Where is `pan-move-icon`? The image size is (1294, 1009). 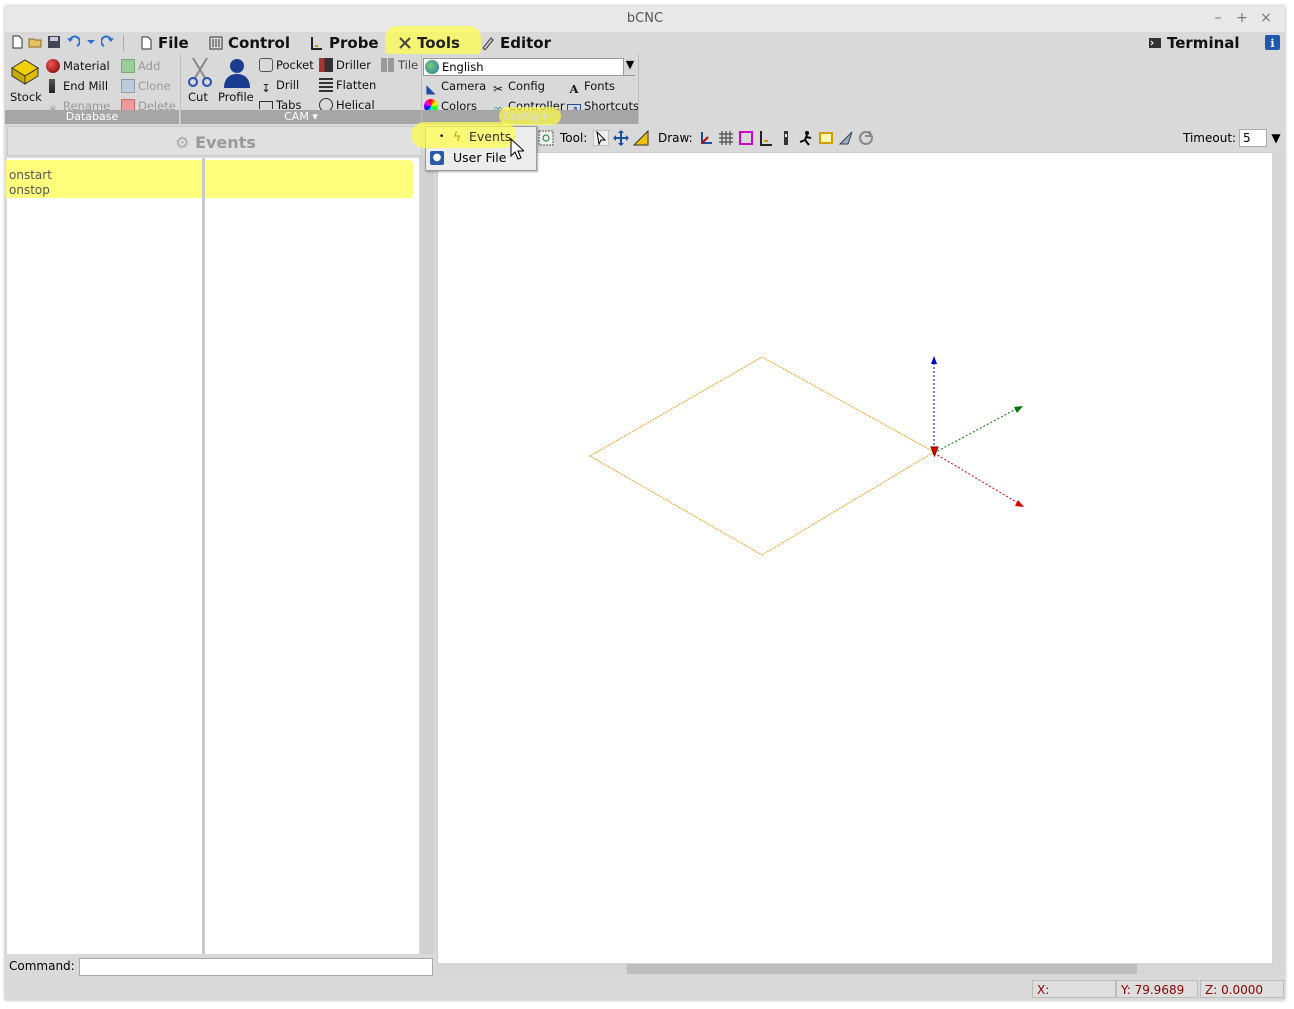
pan-move-icon is located at coordinates (621, 138).